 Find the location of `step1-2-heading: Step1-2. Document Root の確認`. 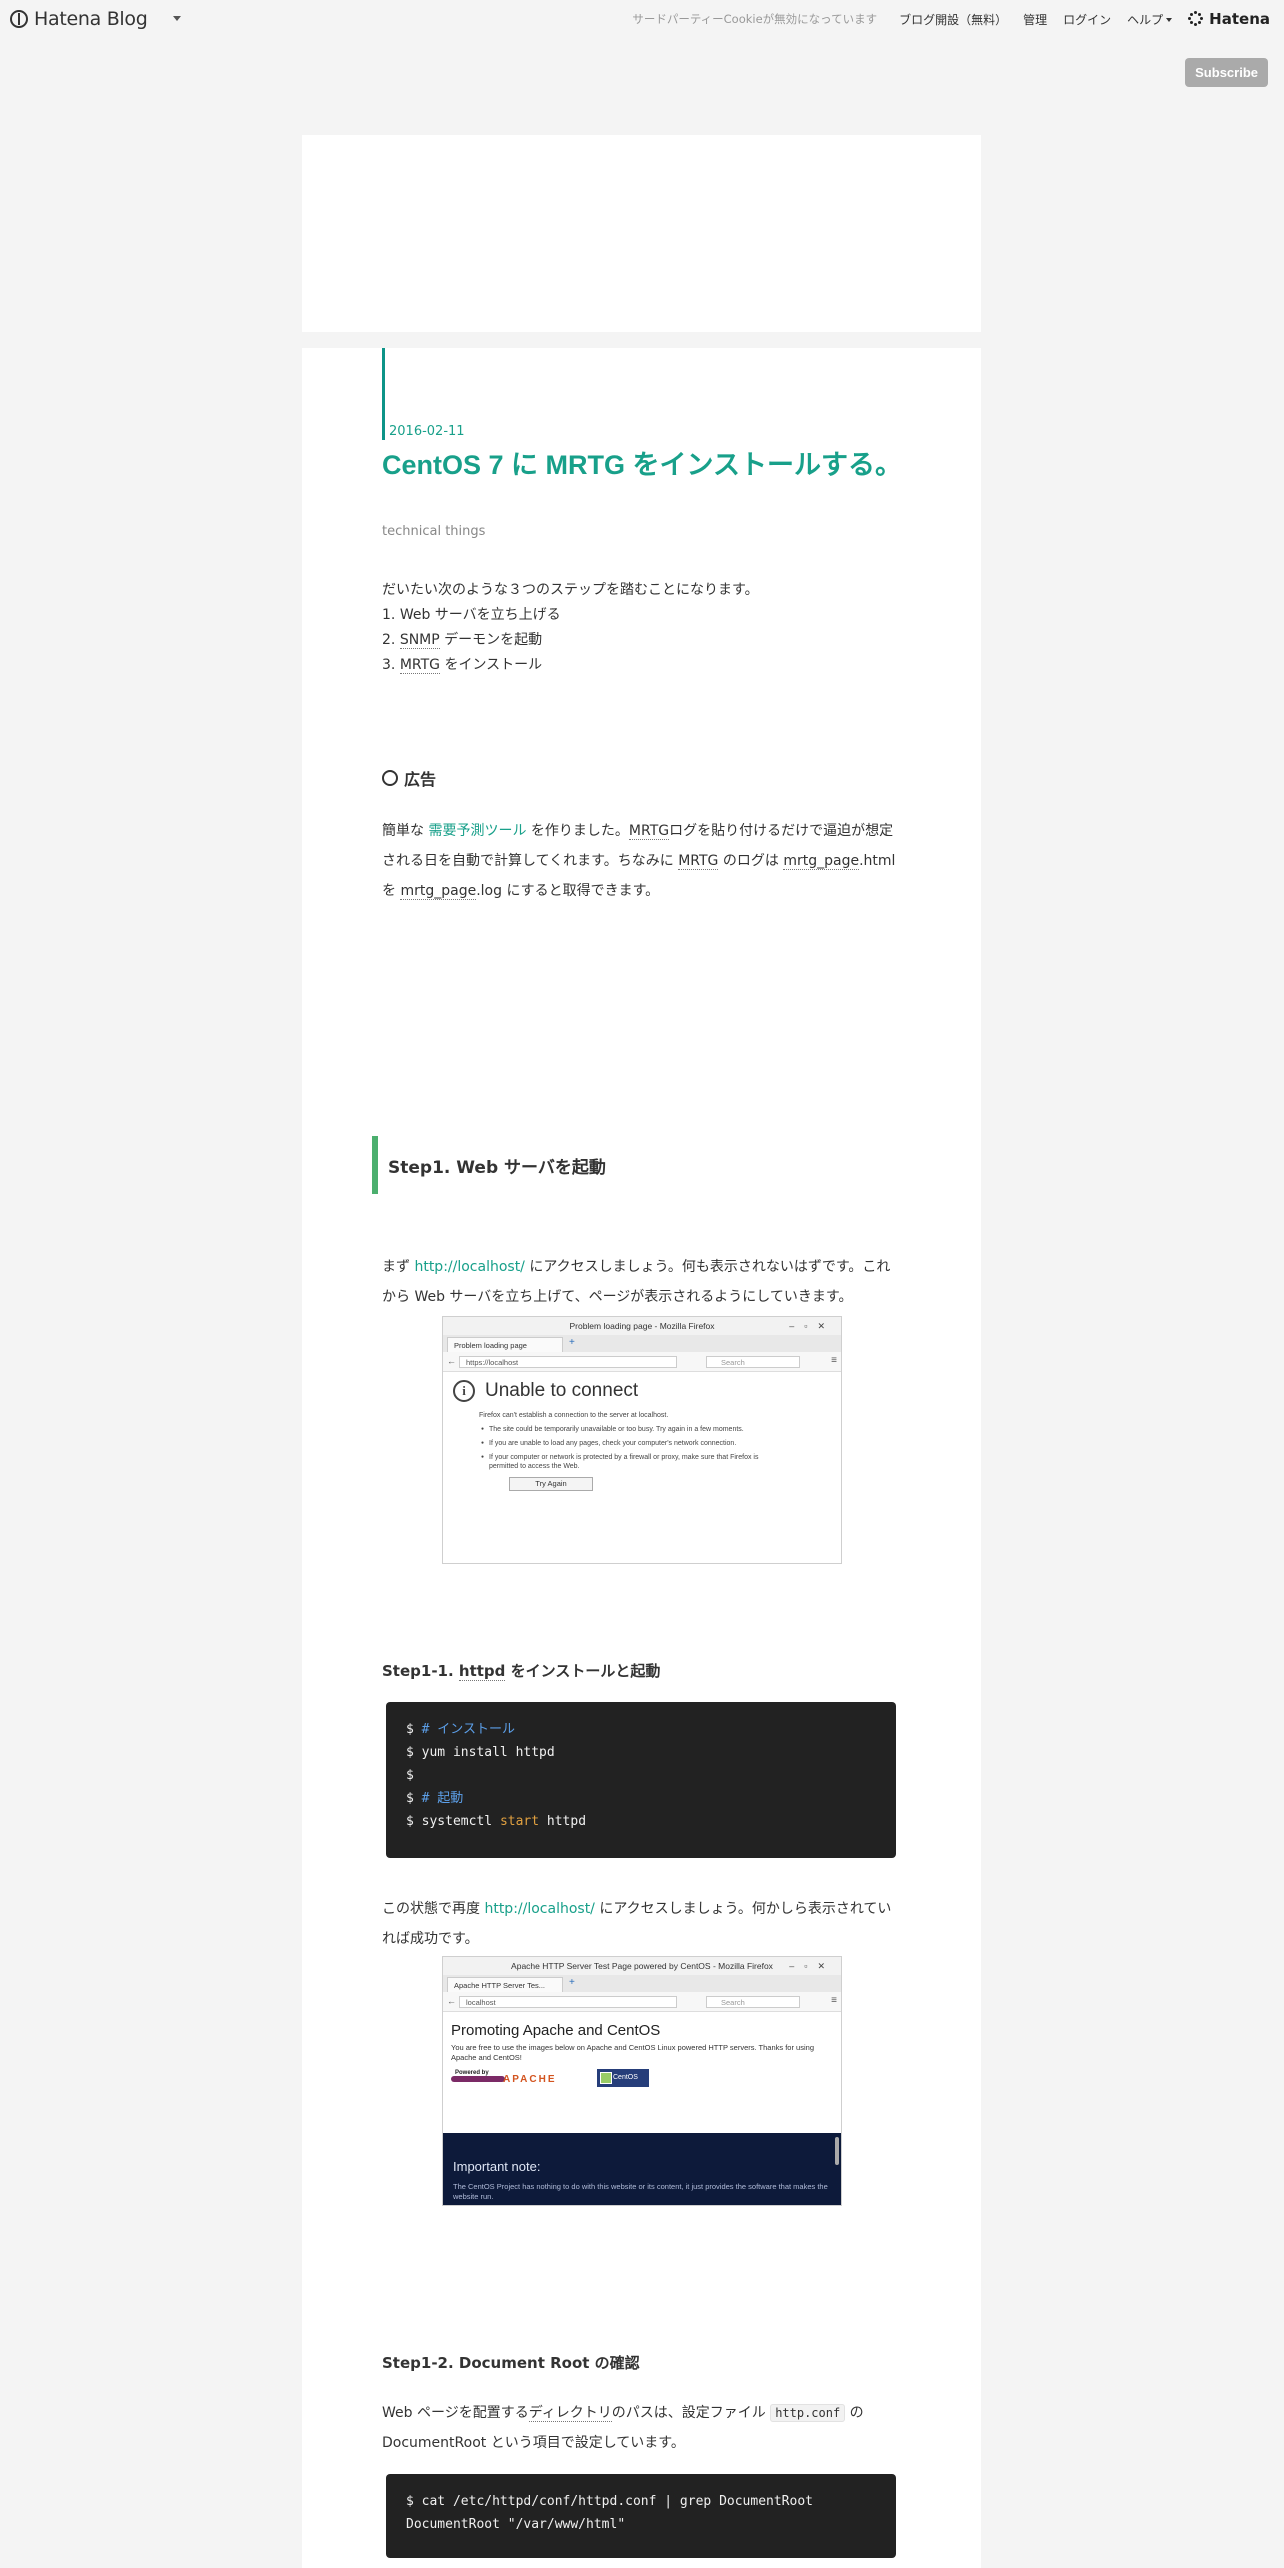

step1-2-heading: Step1-2. Document Root の確認 is located at coordinates (511, 2363).